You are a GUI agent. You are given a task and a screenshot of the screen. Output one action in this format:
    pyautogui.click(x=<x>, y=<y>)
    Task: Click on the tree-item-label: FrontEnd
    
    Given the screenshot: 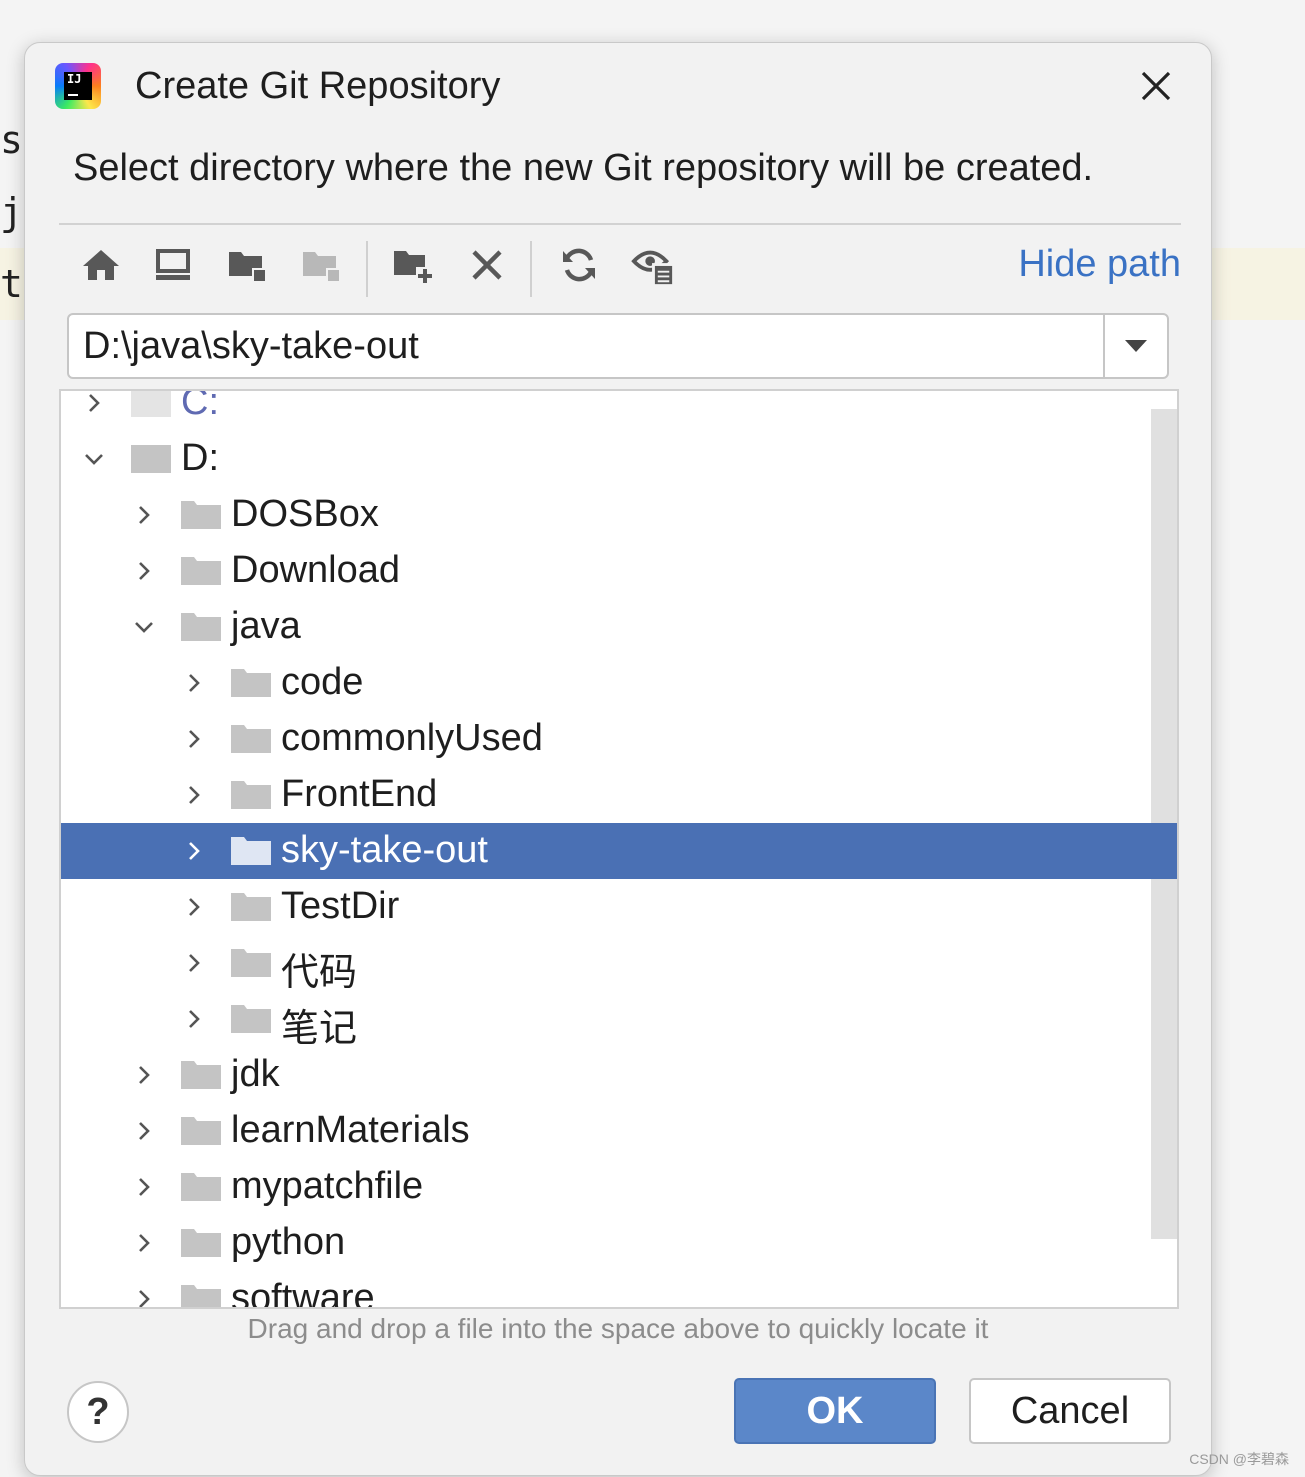 What is the action you would take?
    pyautogui.click(x=359, y=794)
    